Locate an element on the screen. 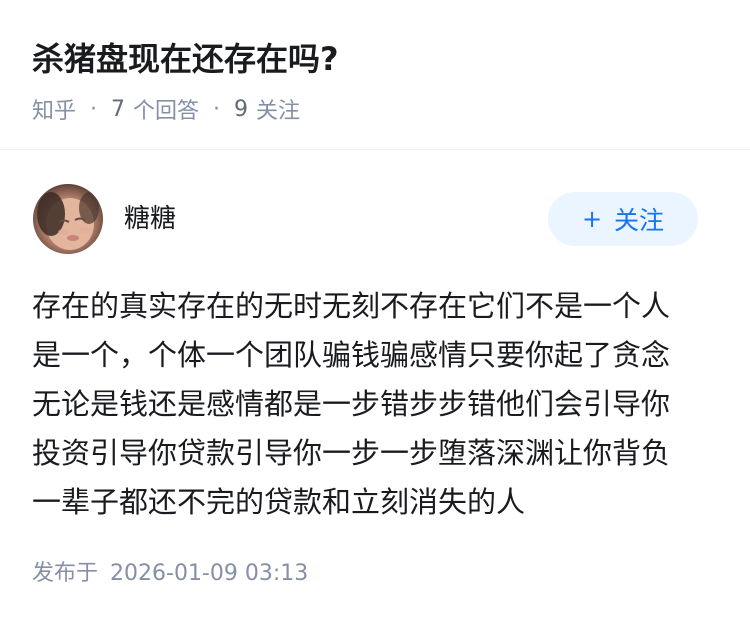  answer-line: 存在的真实存在的无时无刻不存在它们不是一个人 is located at coordinates (351, 306).